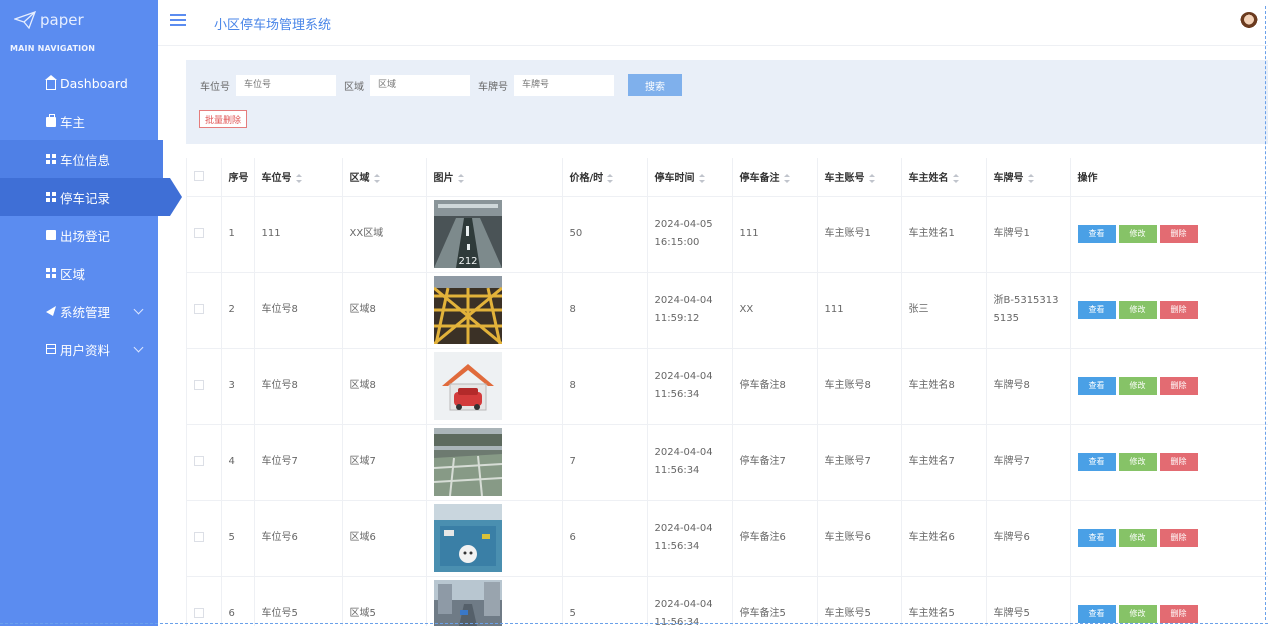 The height and width of the screenshot is (626, 1268). Describe the element at coordinates (91, 197) in the screenshot. I see `sidebar-item-parking-record: 停车记录` at that location.